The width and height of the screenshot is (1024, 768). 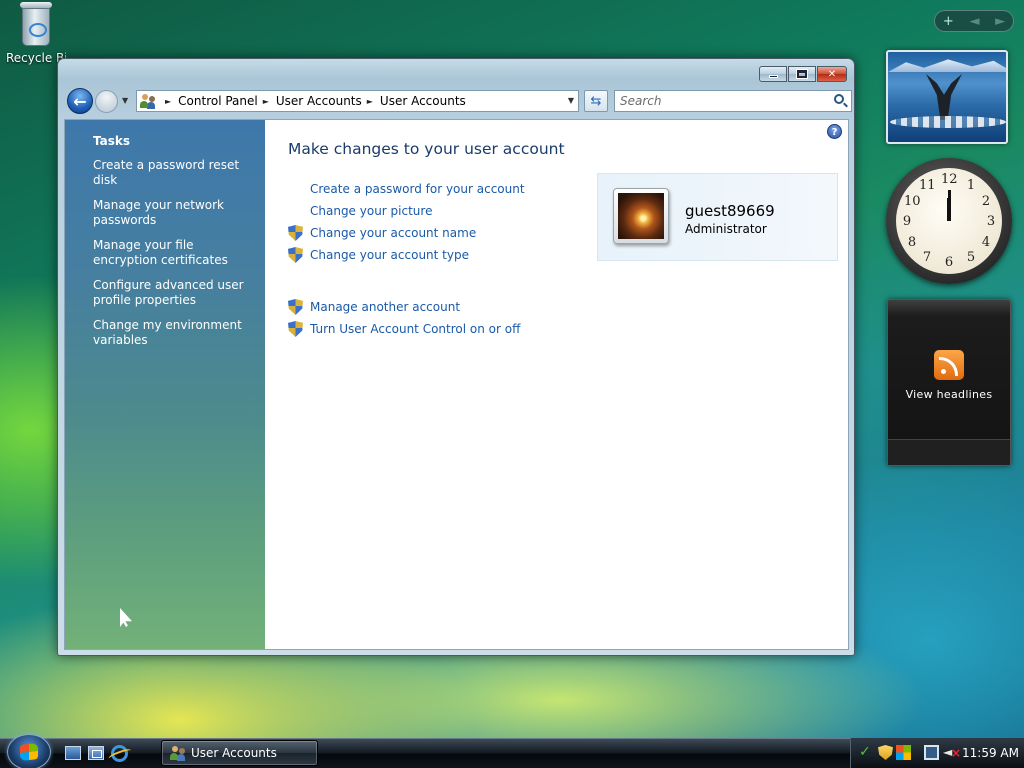 What do you see at coordinates (173, 333) in the screenshot?
I see `task-link-environment-variables: Change my environment variables` at bounding box center [173, 333].